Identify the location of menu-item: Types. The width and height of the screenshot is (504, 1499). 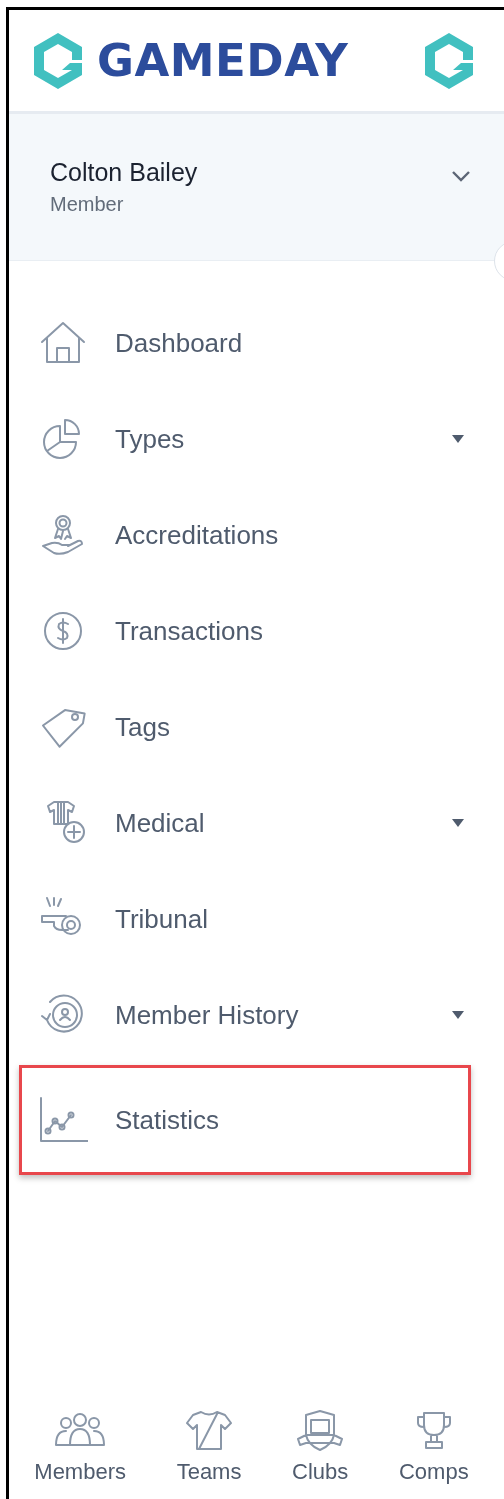
(245, 439).